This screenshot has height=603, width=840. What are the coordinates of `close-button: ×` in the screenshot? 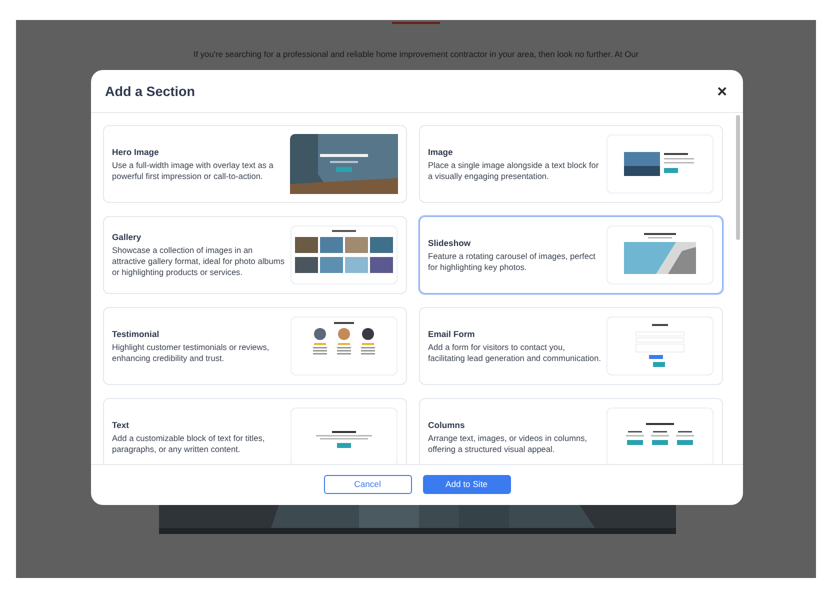 It's located at (722, 91).